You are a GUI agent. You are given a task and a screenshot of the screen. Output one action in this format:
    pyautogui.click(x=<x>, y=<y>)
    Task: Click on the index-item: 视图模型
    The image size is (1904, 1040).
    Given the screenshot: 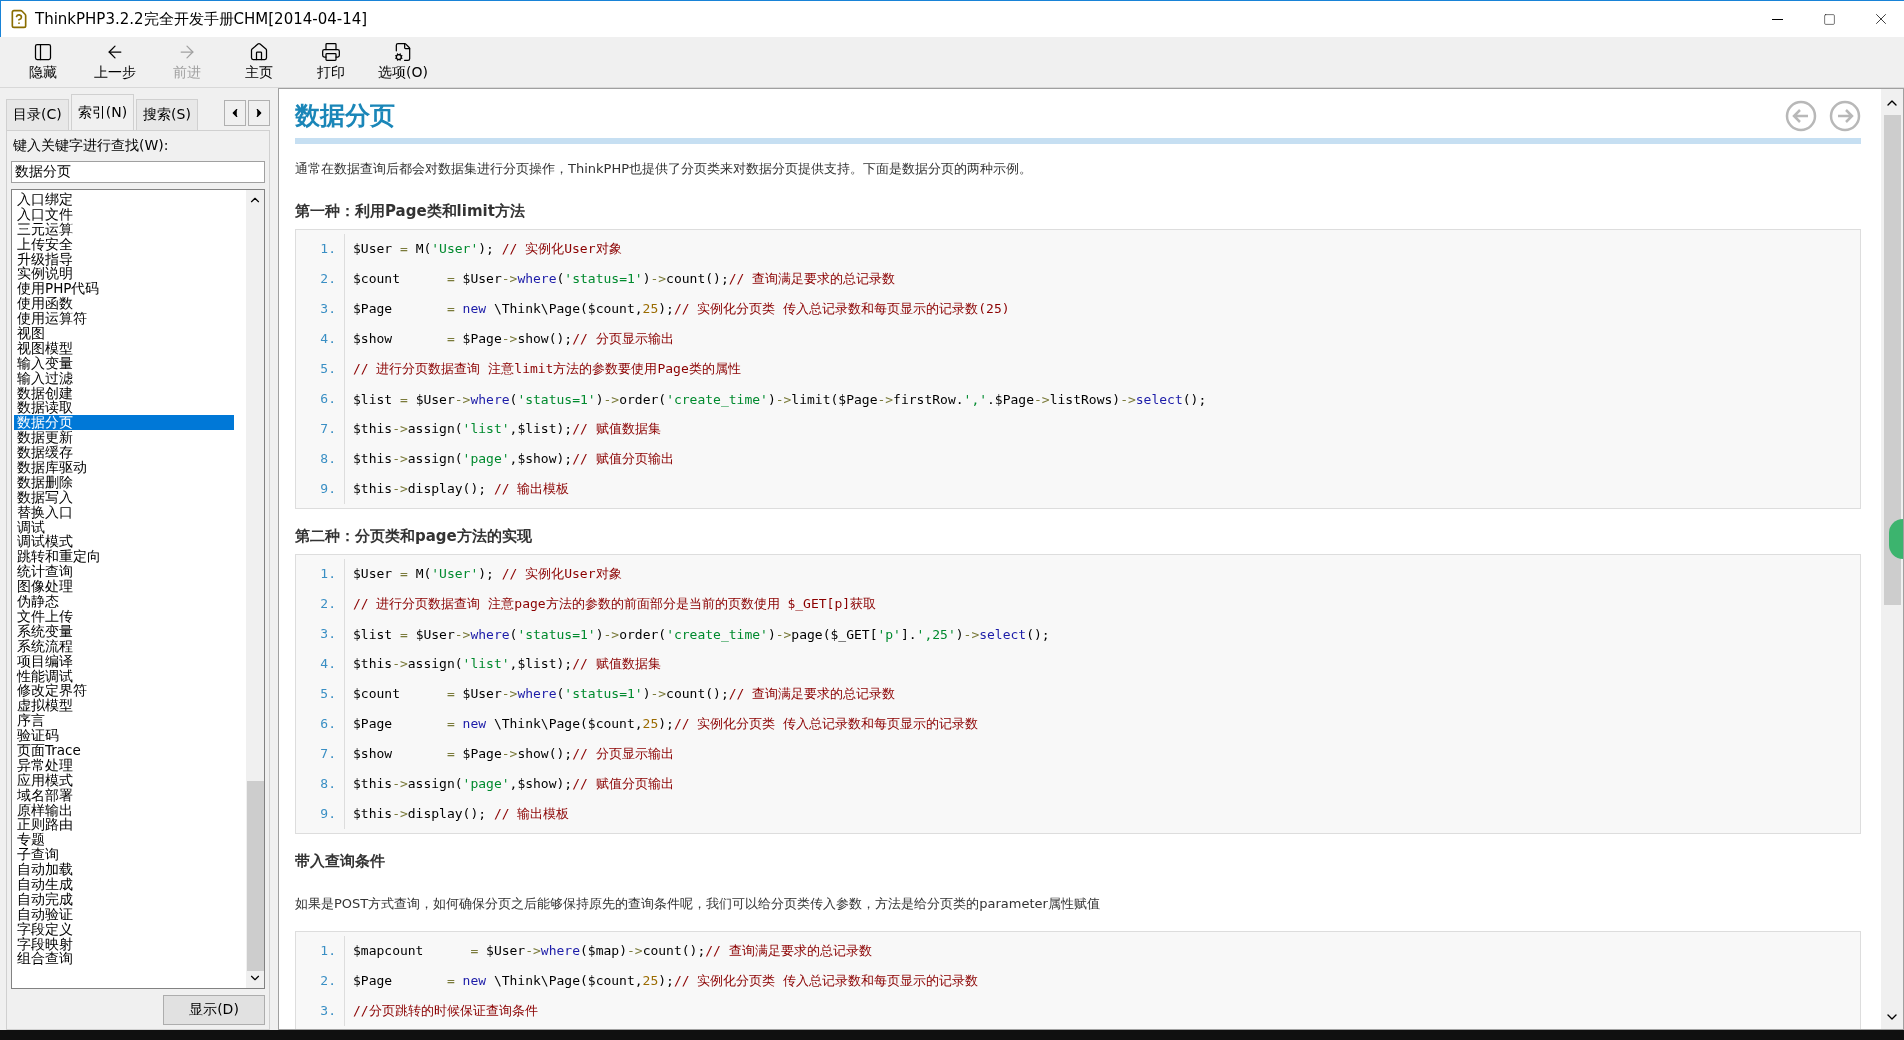 What is the action you would take?
    pyautogui.click(x=124, y=348)
    